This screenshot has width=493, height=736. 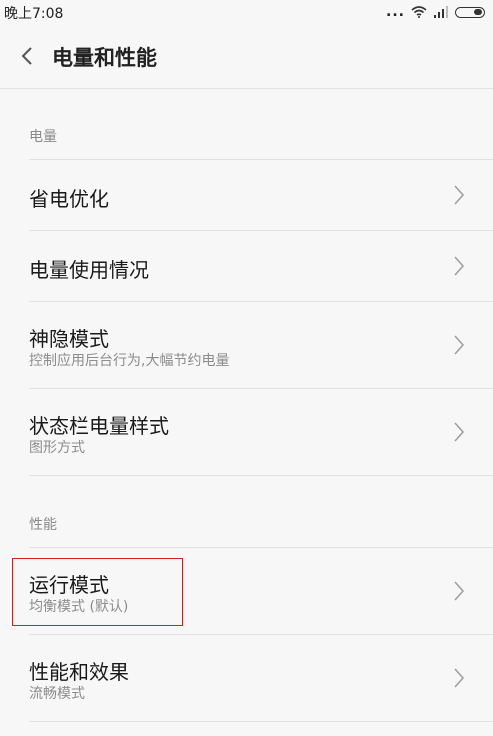 I want to click on list-item-performance-effects: 性能和效果 流畅模式, so click(x=246, y=678).